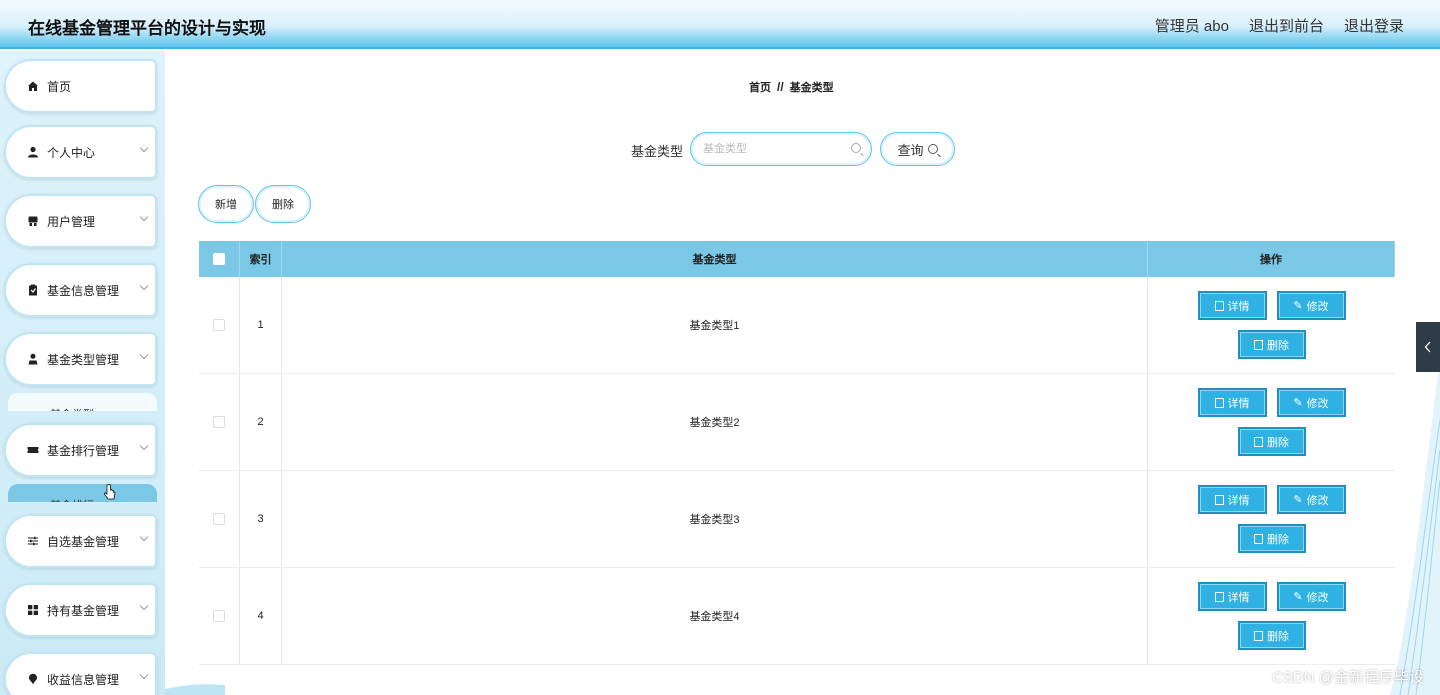 This screenshot has height=695, width=1440. Describe the element at coordinates (811, 88) in the screenshot. I see `breadcrumb-current: 基金类型` at that location.